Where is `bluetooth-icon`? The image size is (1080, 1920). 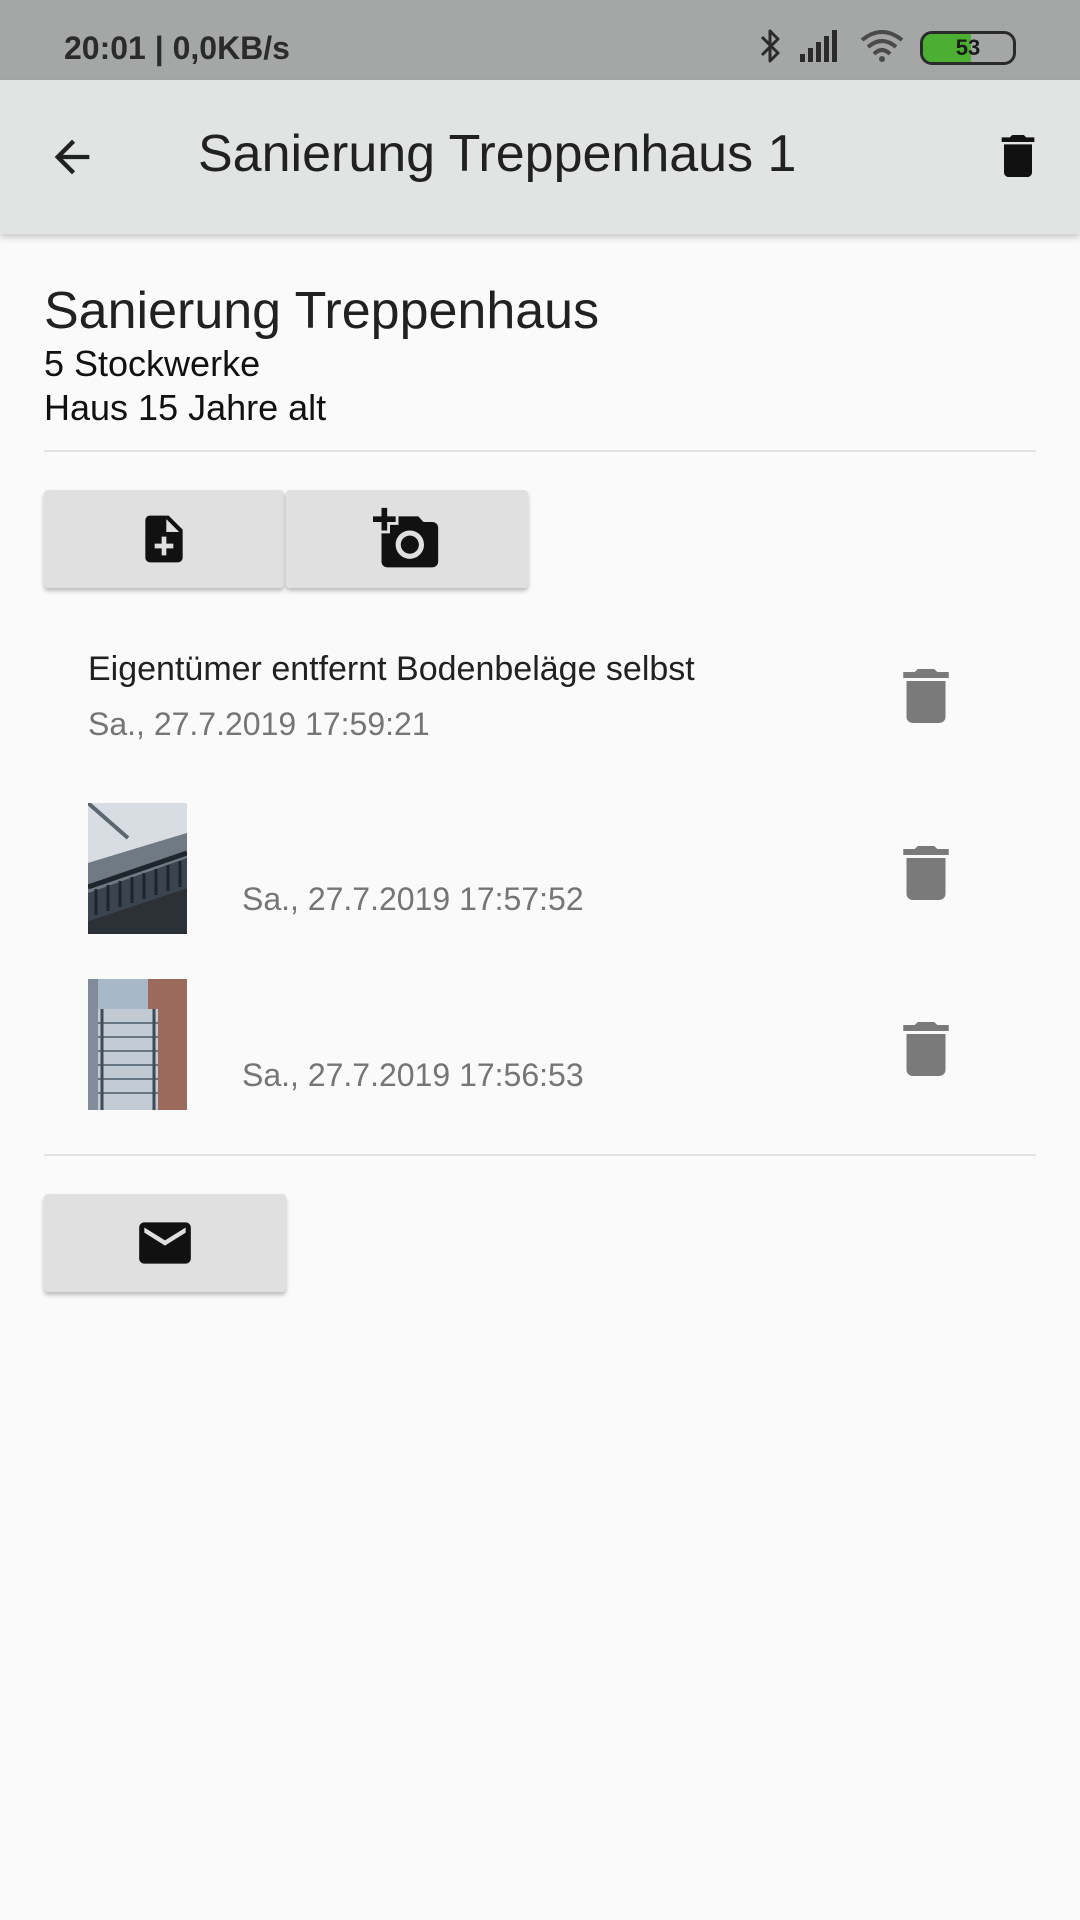 bluetooth-icon is located at coordinates (771, 48).